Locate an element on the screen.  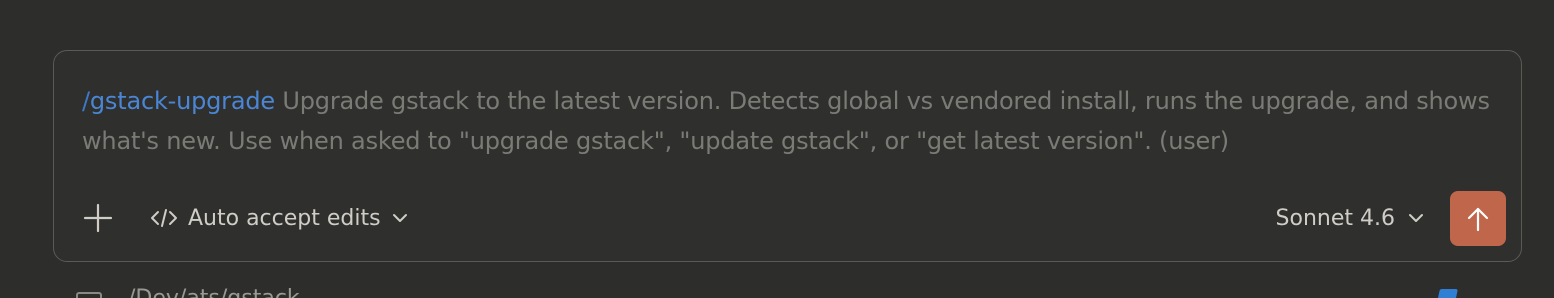
add-attachment-button is located at coordinates (98, 218).